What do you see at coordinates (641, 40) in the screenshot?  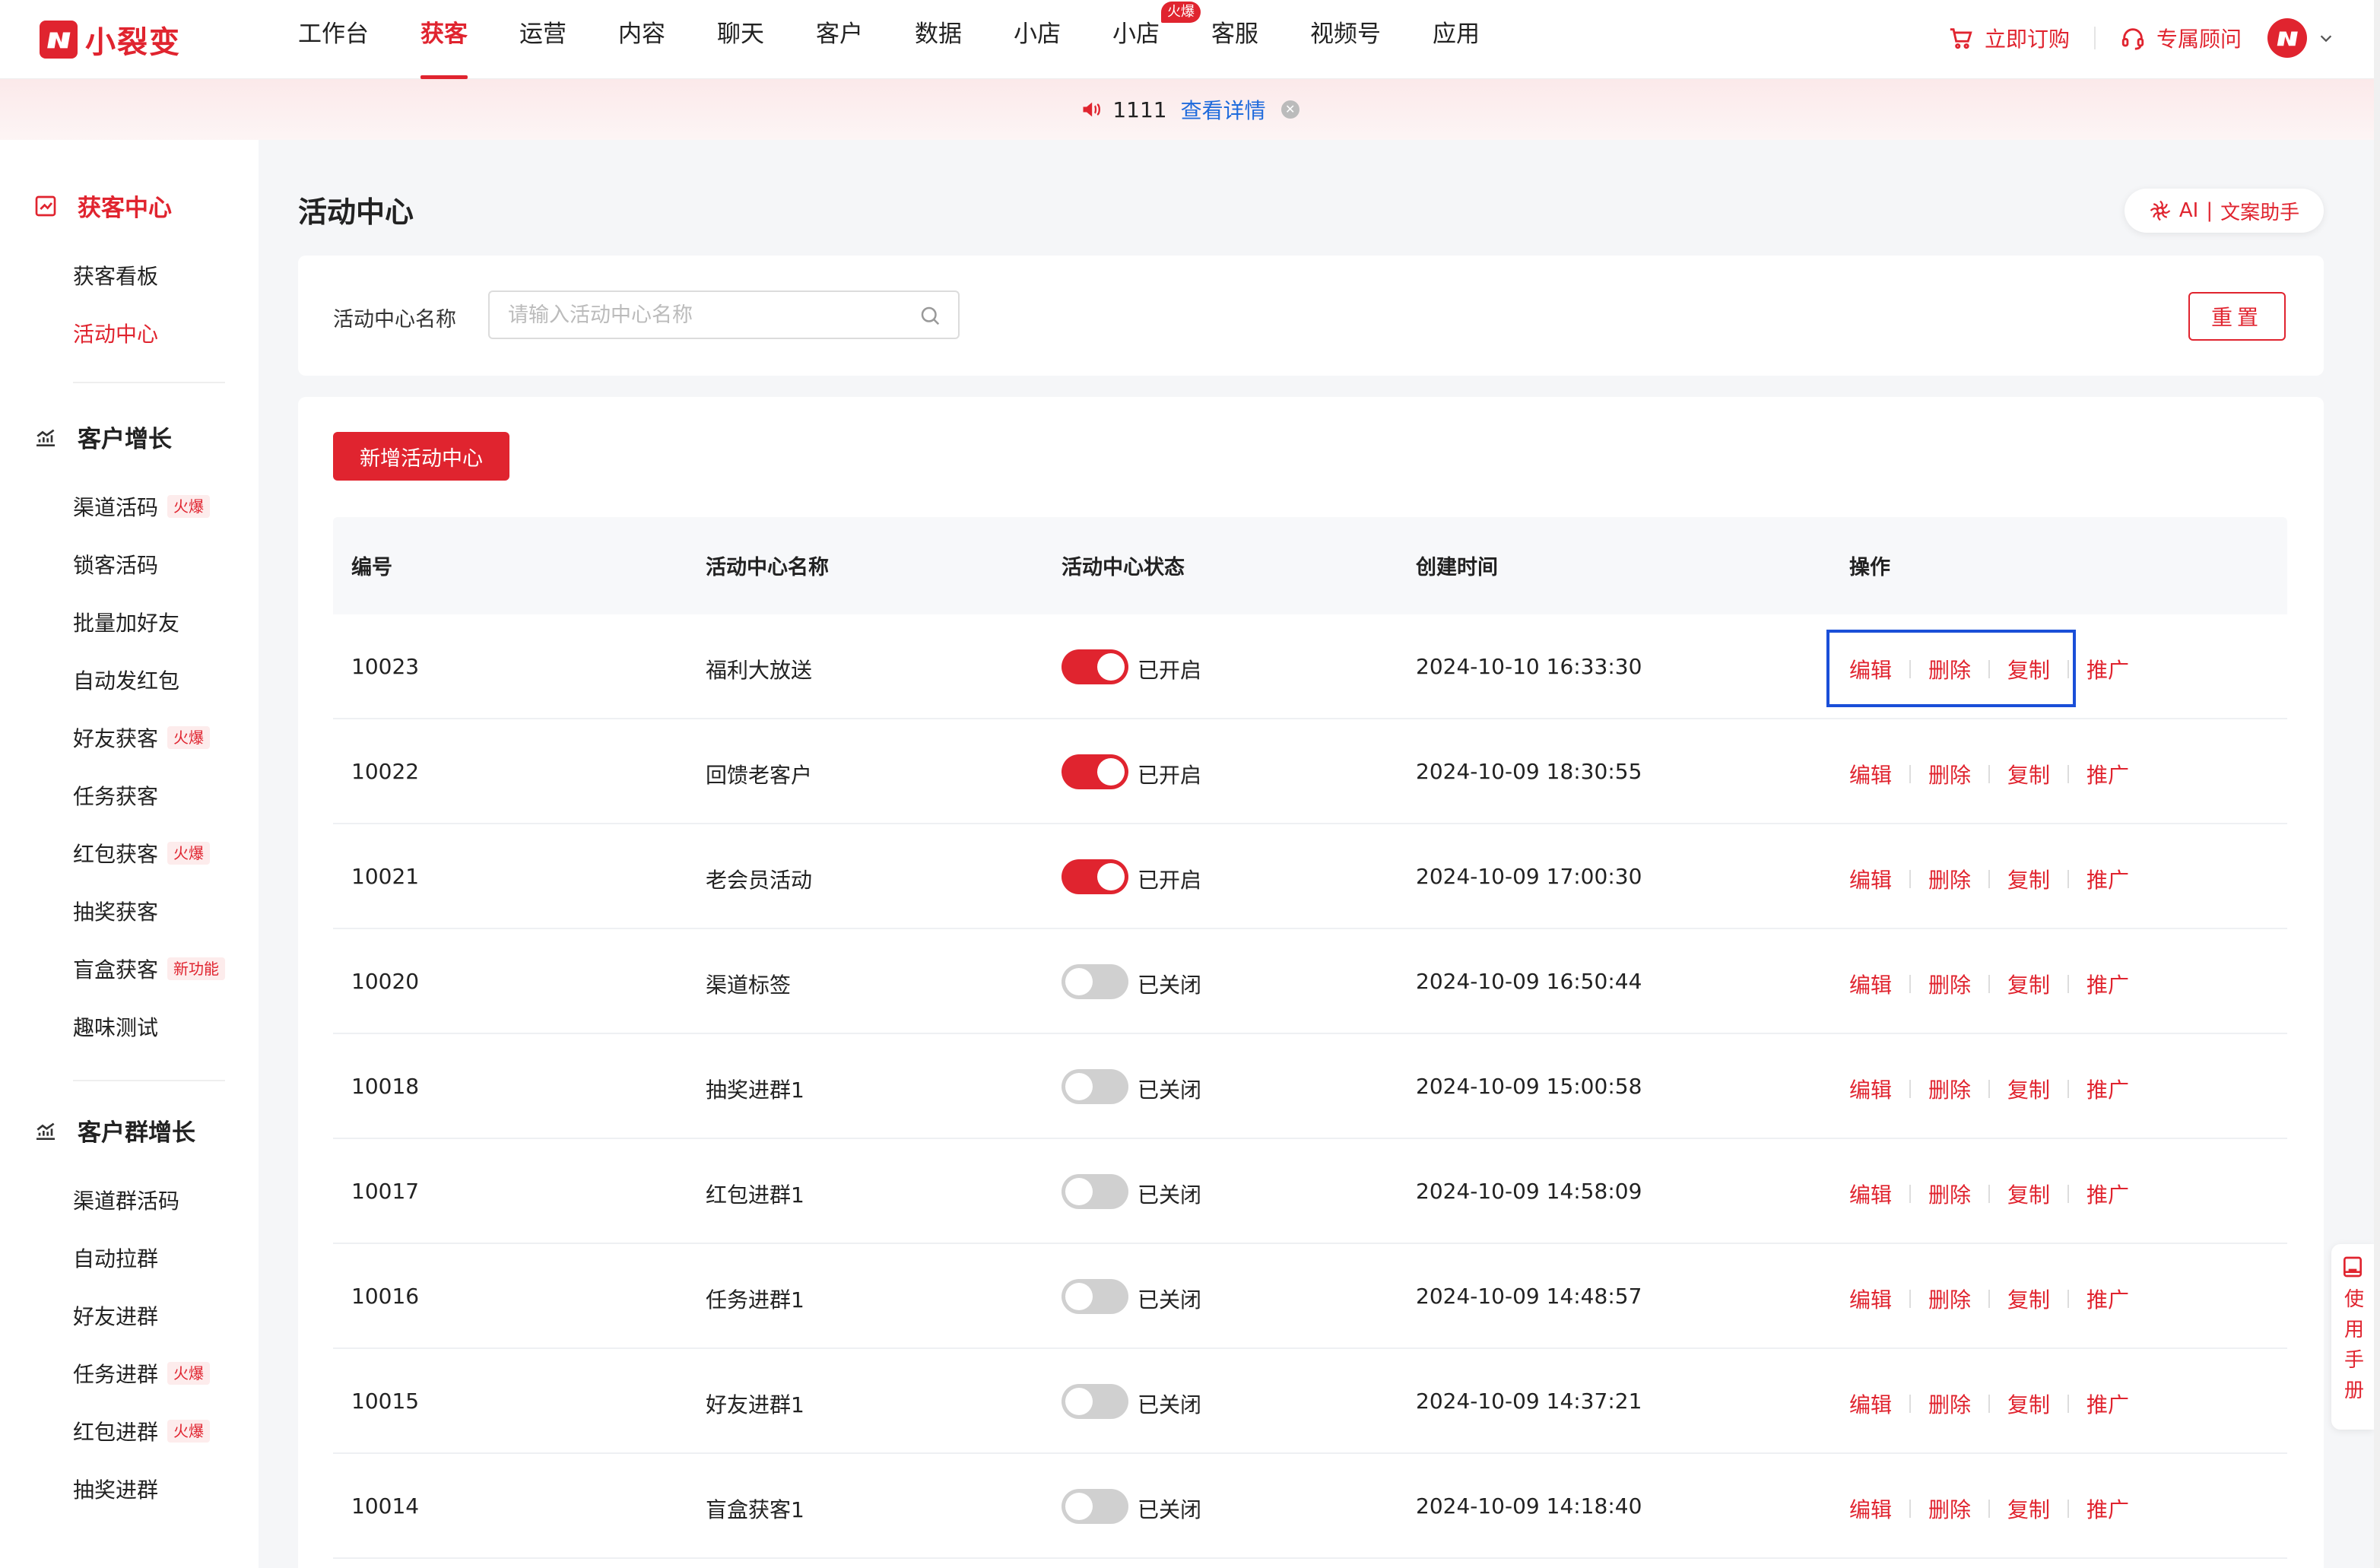 I see `nav-item-3: 内容` at bounding box center [641, 40].